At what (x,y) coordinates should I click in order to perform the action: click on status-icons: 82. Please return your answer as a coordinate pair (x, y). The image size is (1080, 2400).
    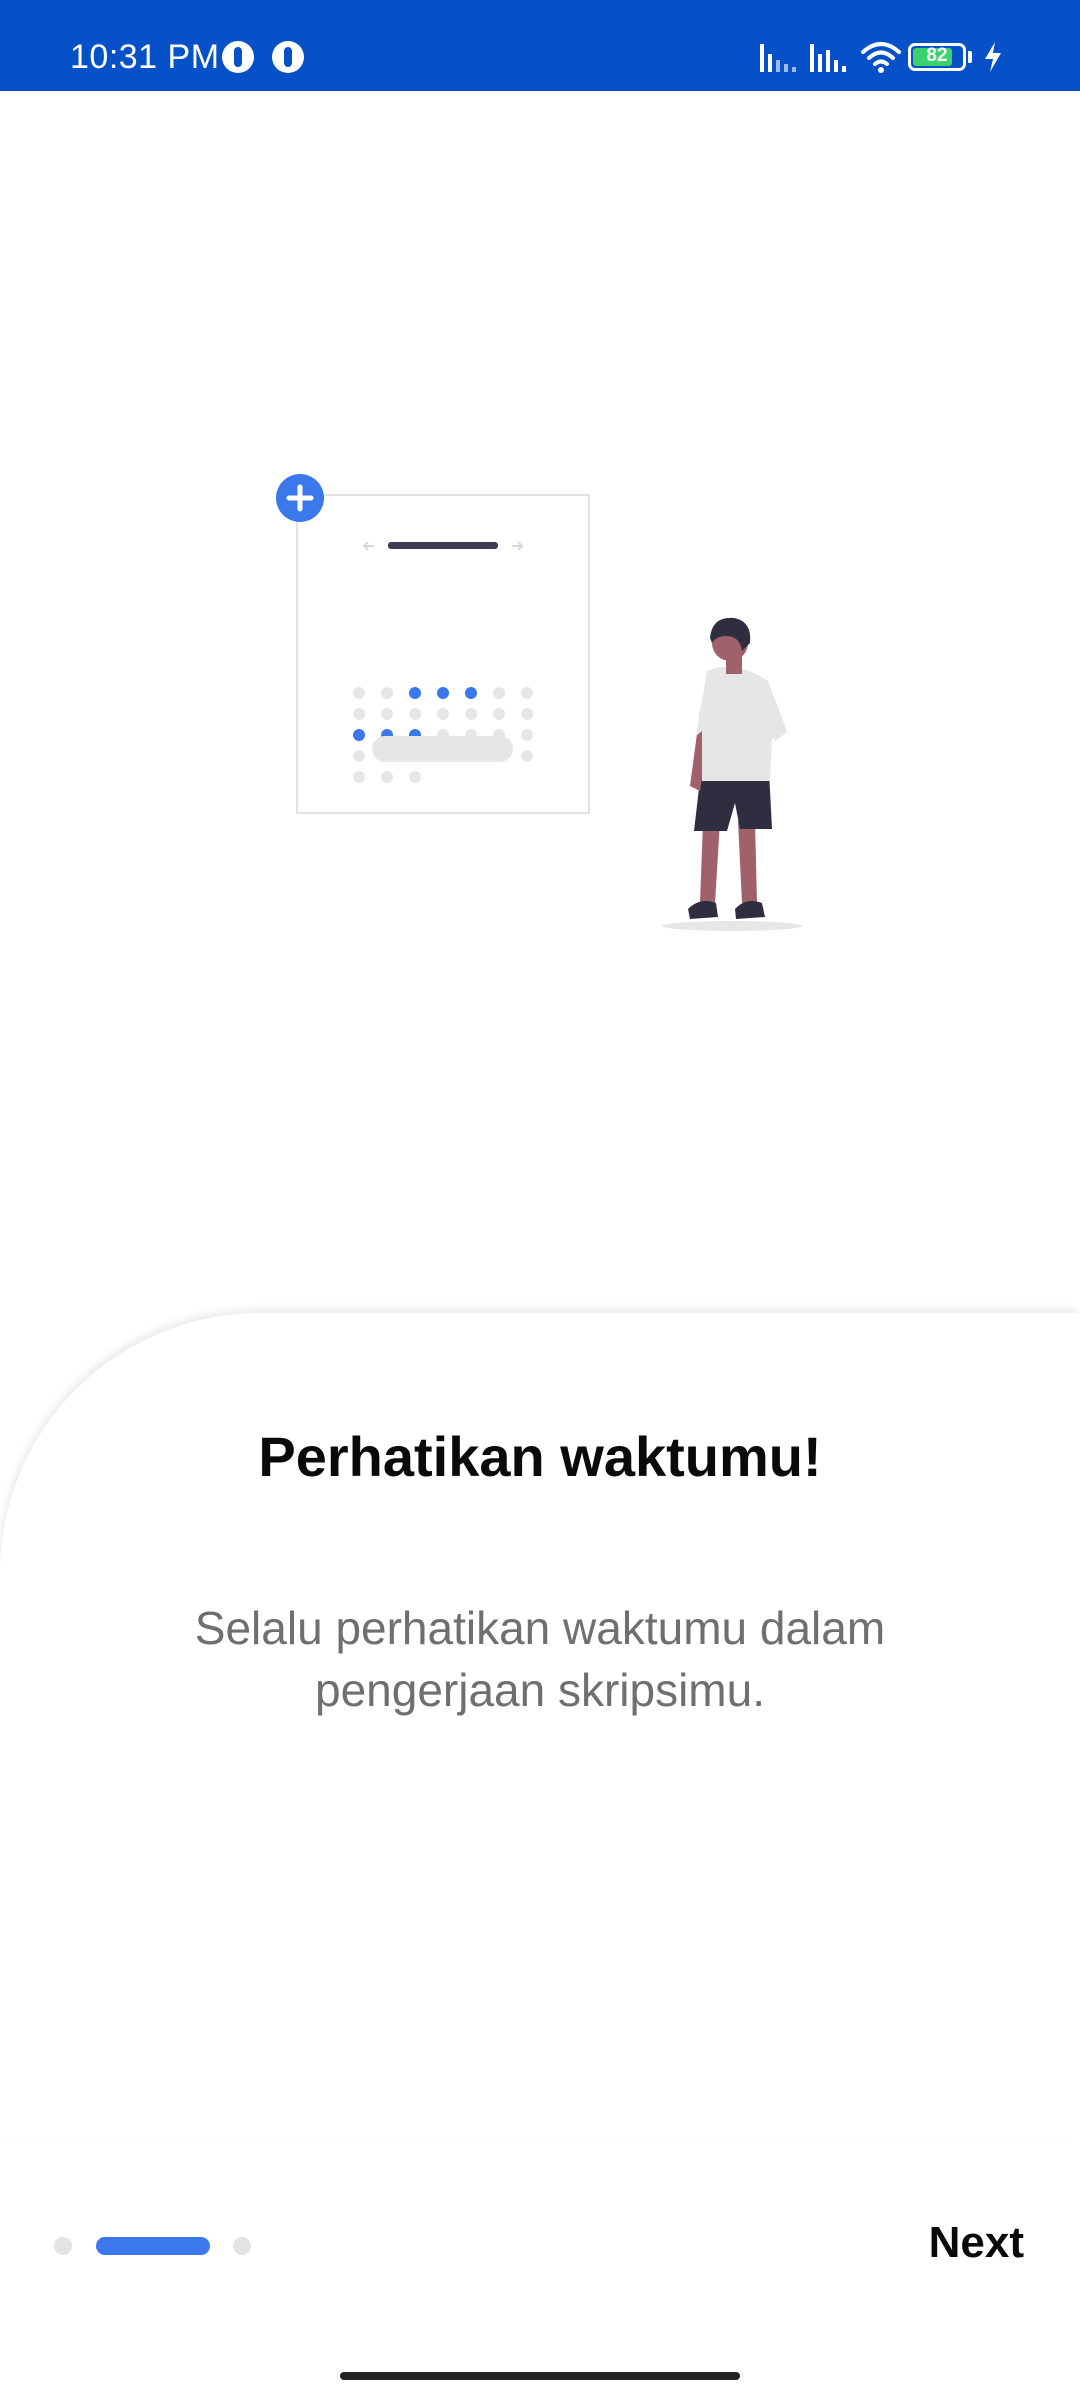
    Looking at the image, I should click on (890, 56).